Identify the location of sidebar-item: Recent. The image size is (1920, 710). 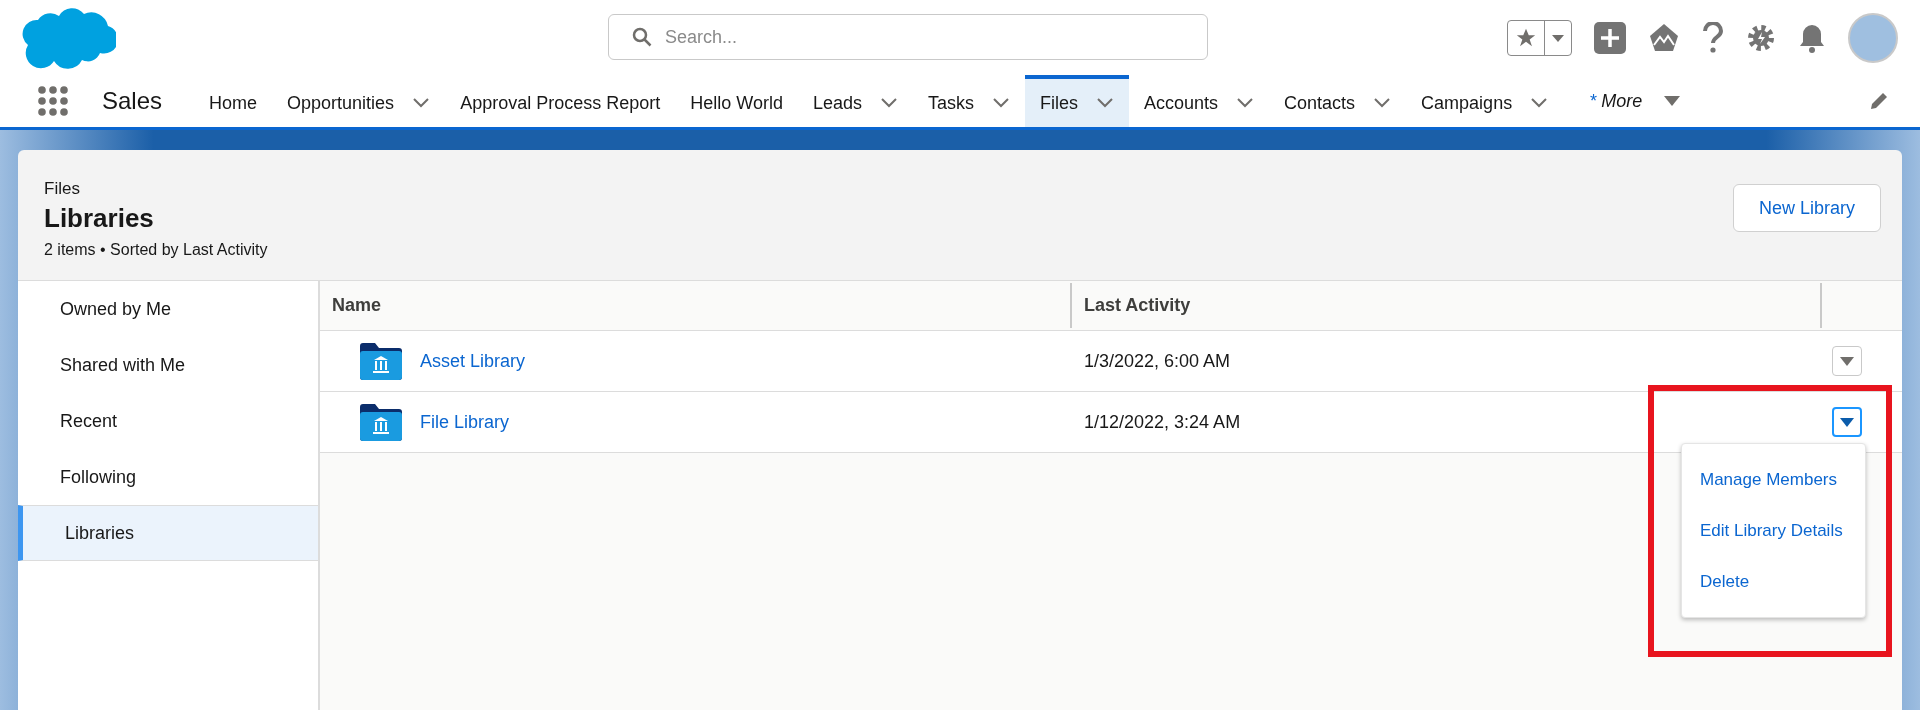
(168, 421).